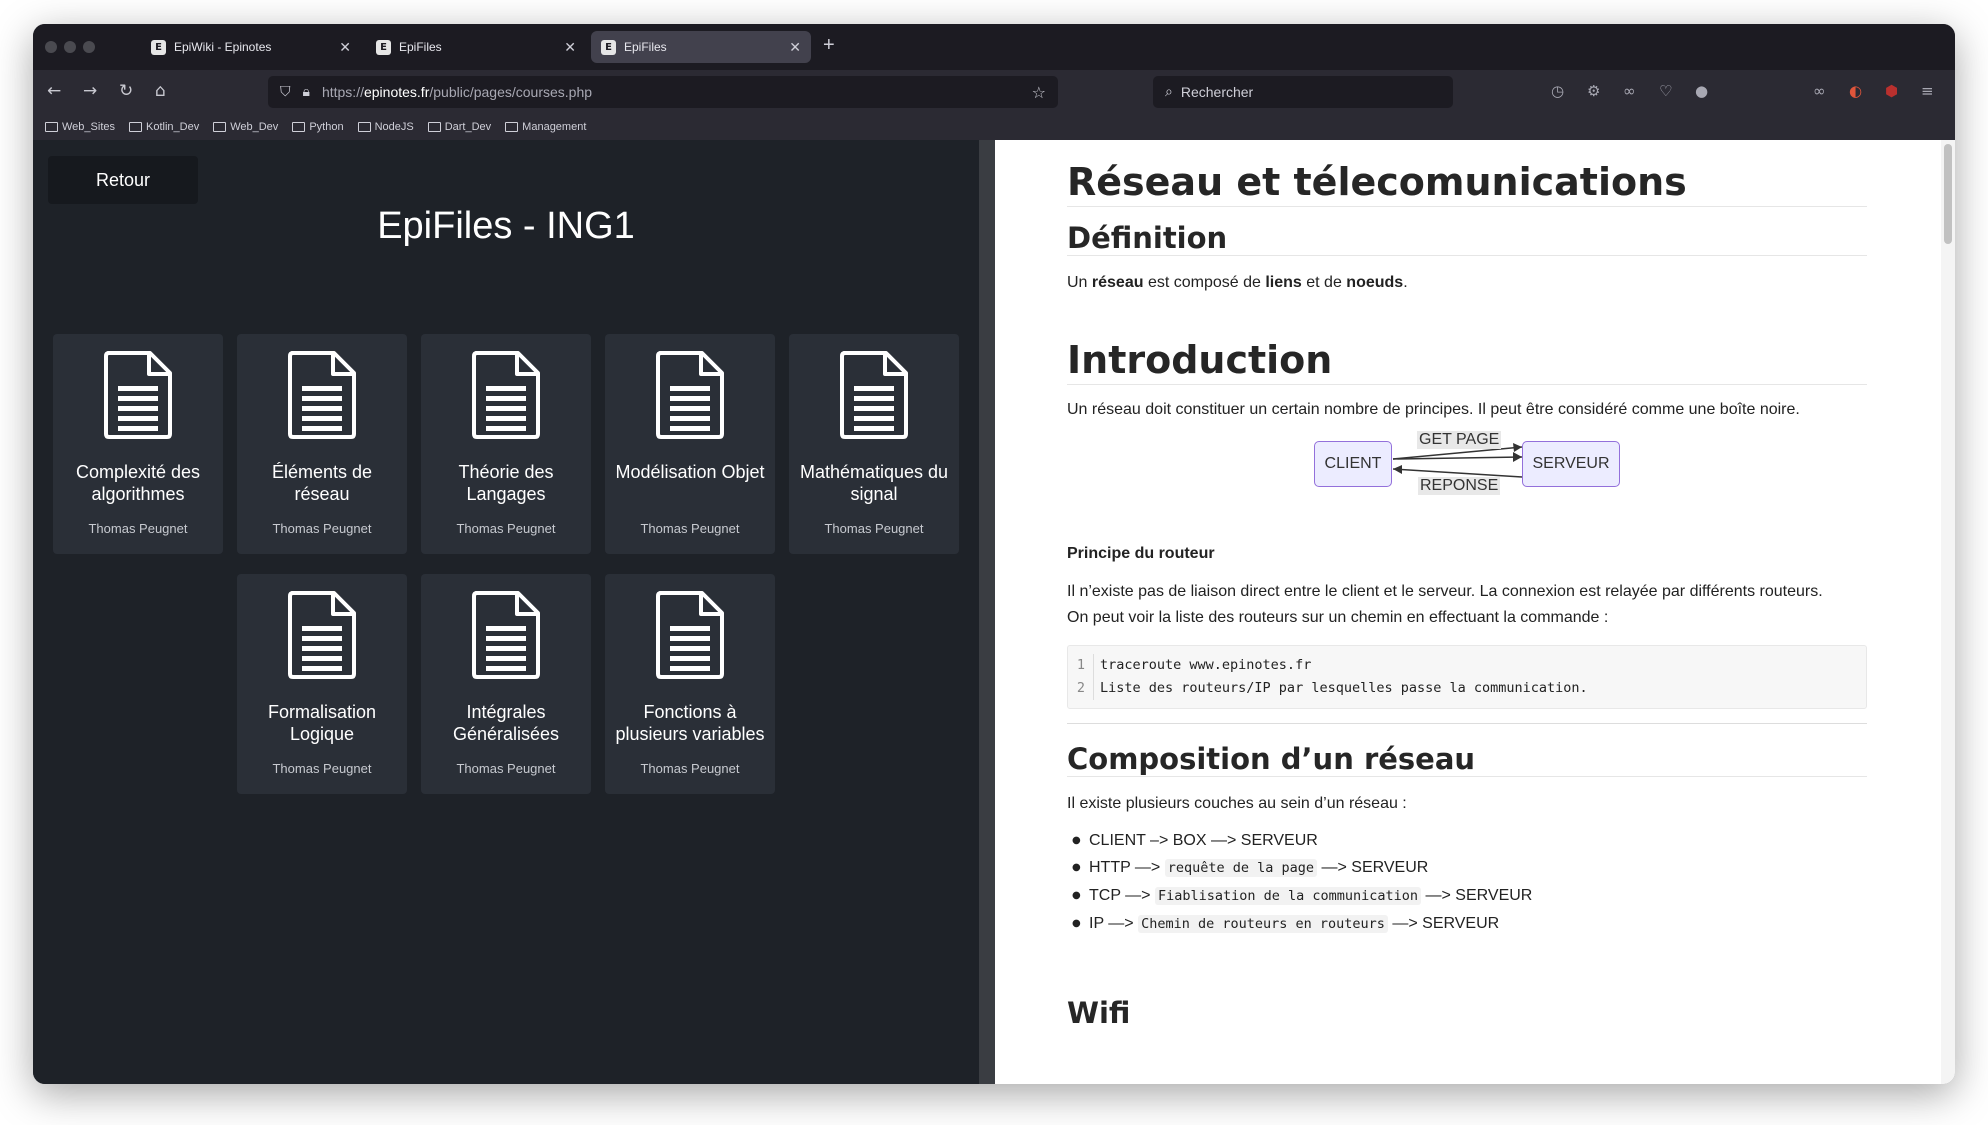 The width and height of the screenshot is (1988, 1125). What do you see at coordinates (126, 91) in the screenshot?
I see `reload-icon: ↻` at bounding box center [126, 91].